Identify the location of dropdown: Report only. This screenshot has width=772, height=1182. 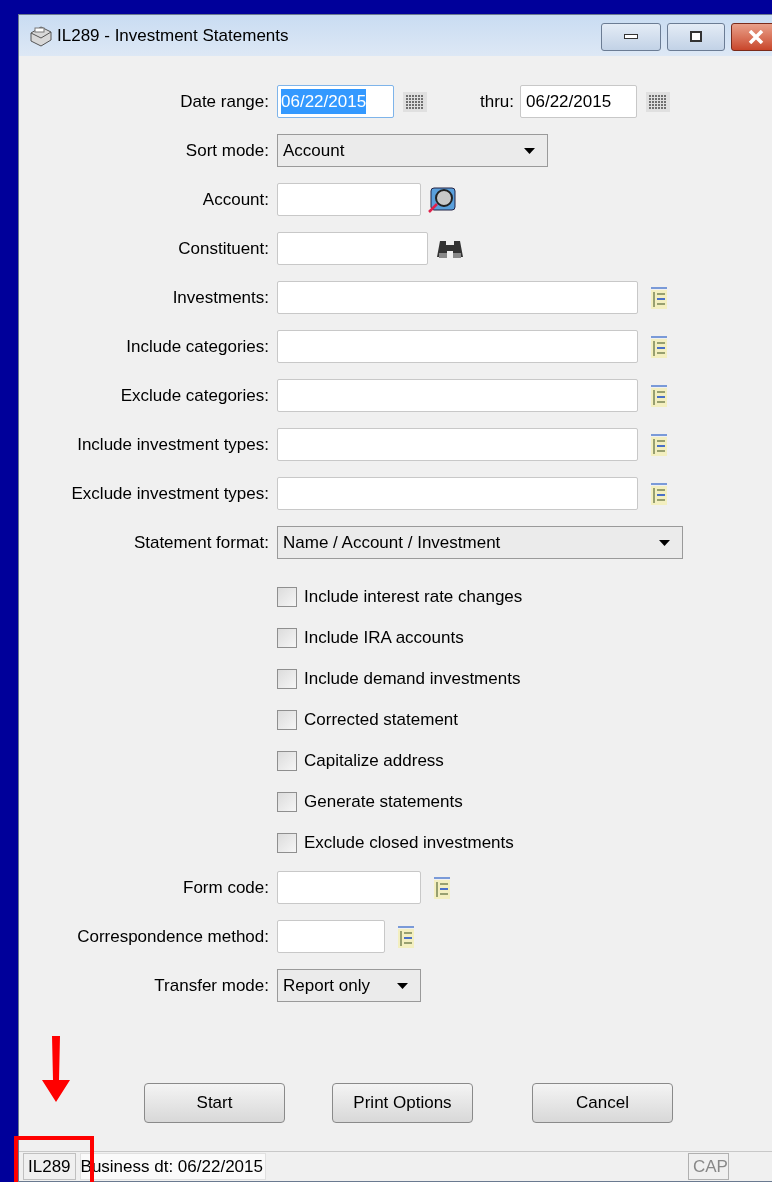
(349, 985).